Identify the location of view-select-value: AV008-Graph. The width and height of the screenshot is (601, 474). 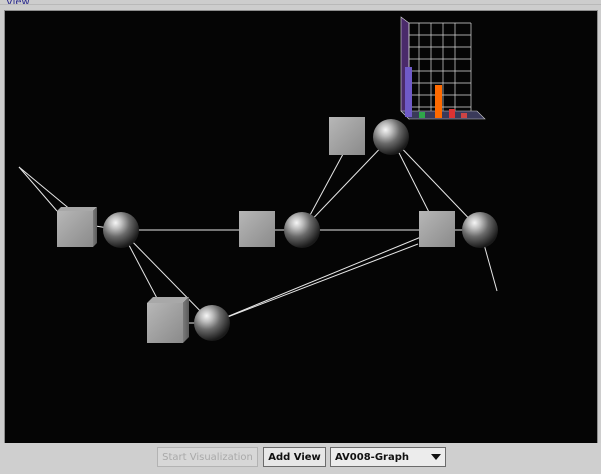
(372, 457).